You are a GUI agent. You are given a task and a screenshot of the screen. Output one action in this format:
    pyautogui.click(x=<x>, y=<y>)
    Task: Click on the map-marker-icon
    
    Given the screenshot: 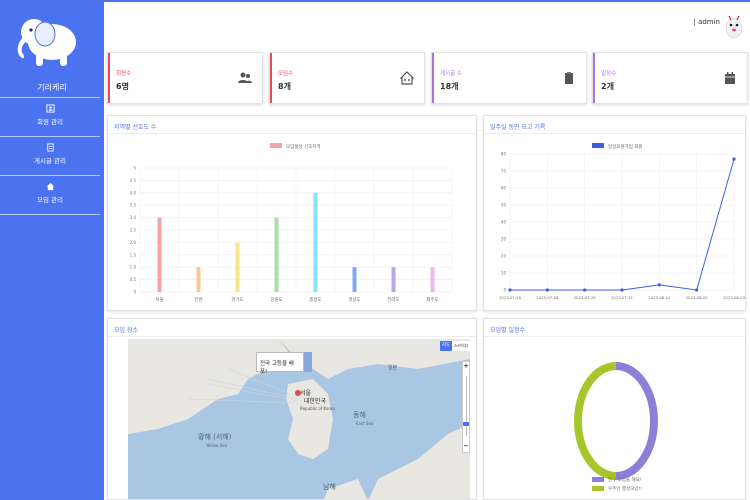 What is the action you would take?
    pyautogui.click(x=298, y=393)
    